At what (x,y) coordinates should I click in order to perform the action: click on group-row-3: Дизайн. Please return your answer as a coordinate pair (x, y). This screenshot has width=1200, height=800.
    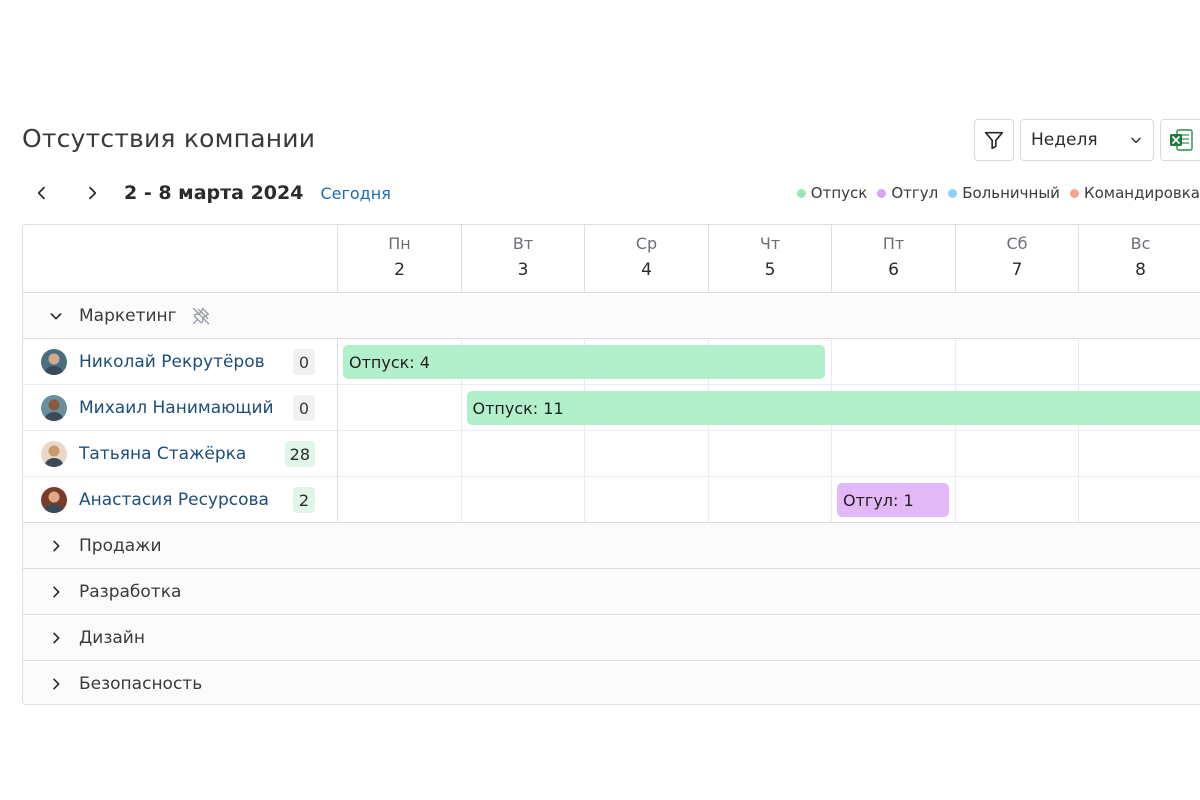
    Looking at the image, I should click on (611, 638).